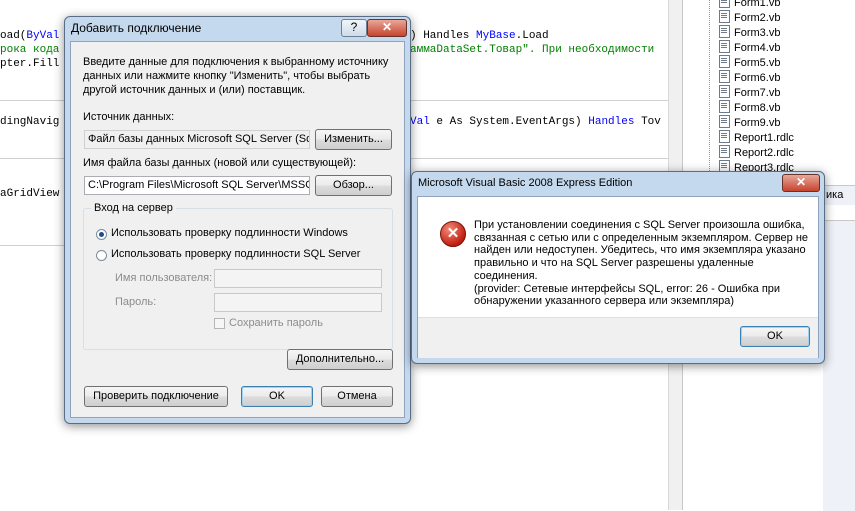 Image resolution: width=855 pixels, height=511 pixels. I want to click on solution-item: Form3.vb, so click(749, 32).